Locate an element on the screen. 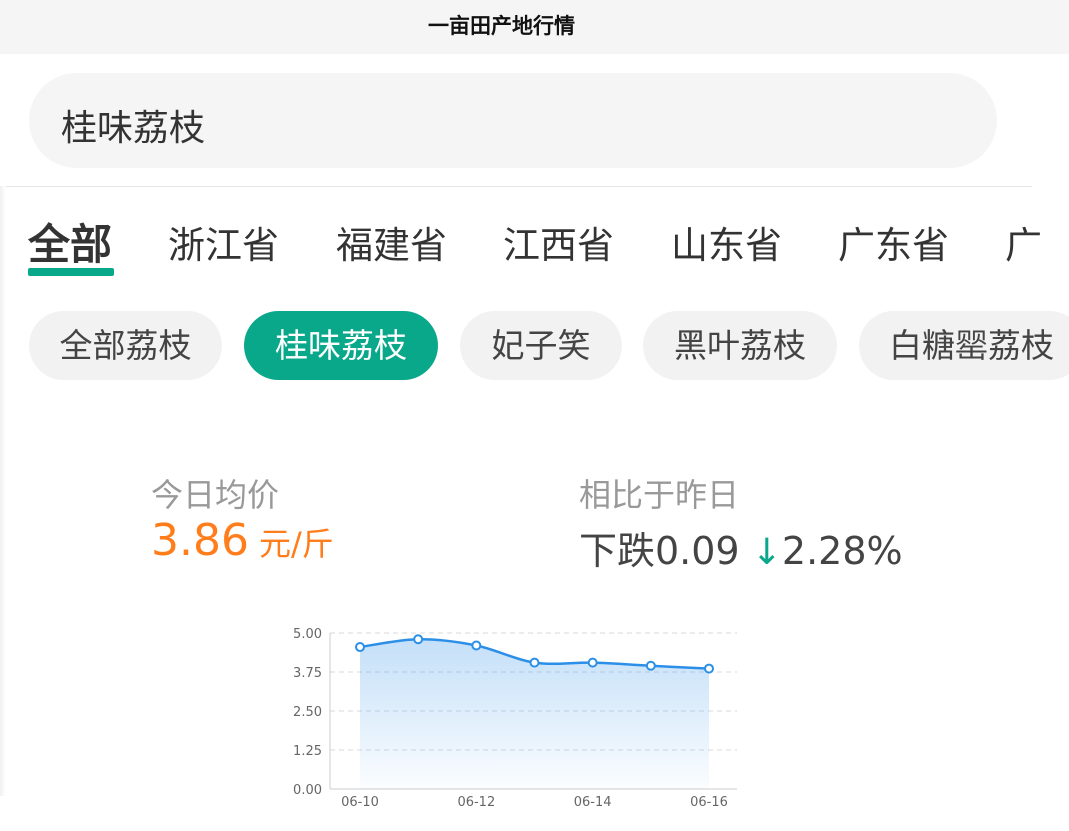 The height and width of the screenshot is (831, 1069). app-title: 一亩田产地行情 is located at coordinates (501, 26).